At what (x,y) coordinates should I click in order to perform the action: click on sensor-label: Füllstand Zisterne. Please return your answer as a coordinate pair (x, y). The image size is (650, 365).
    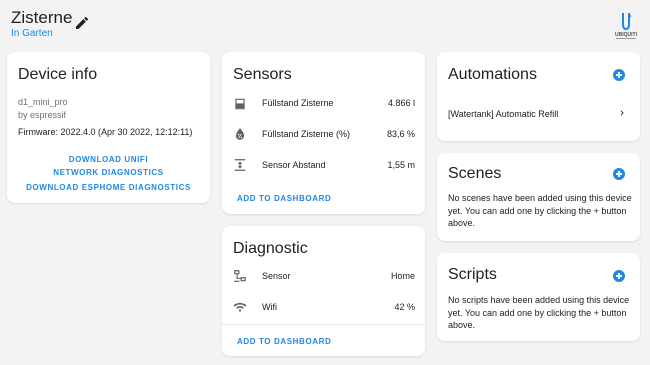
    Looking at the image, I should click on (298, 103).